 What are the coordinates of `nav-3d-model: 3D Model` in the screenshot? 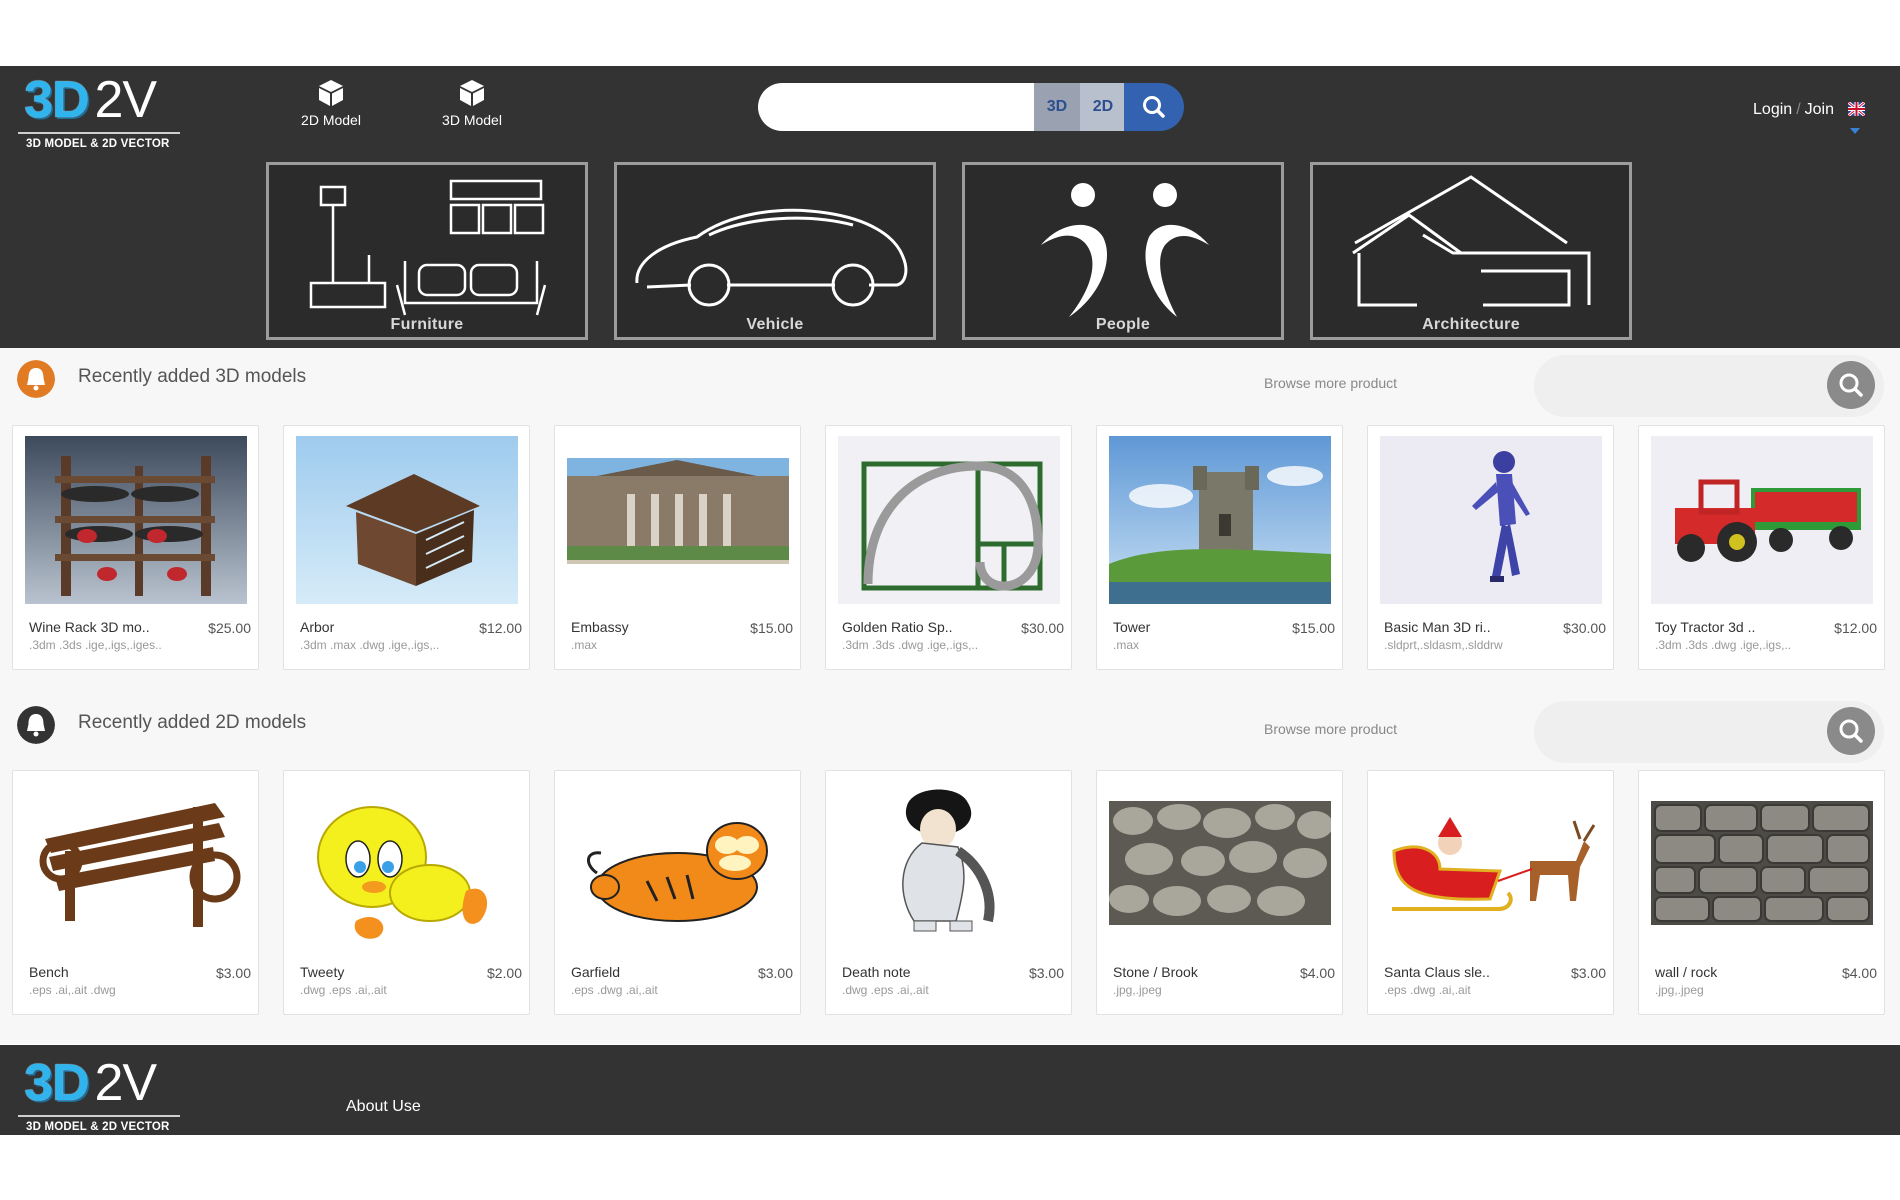 It's located at (472, 103).